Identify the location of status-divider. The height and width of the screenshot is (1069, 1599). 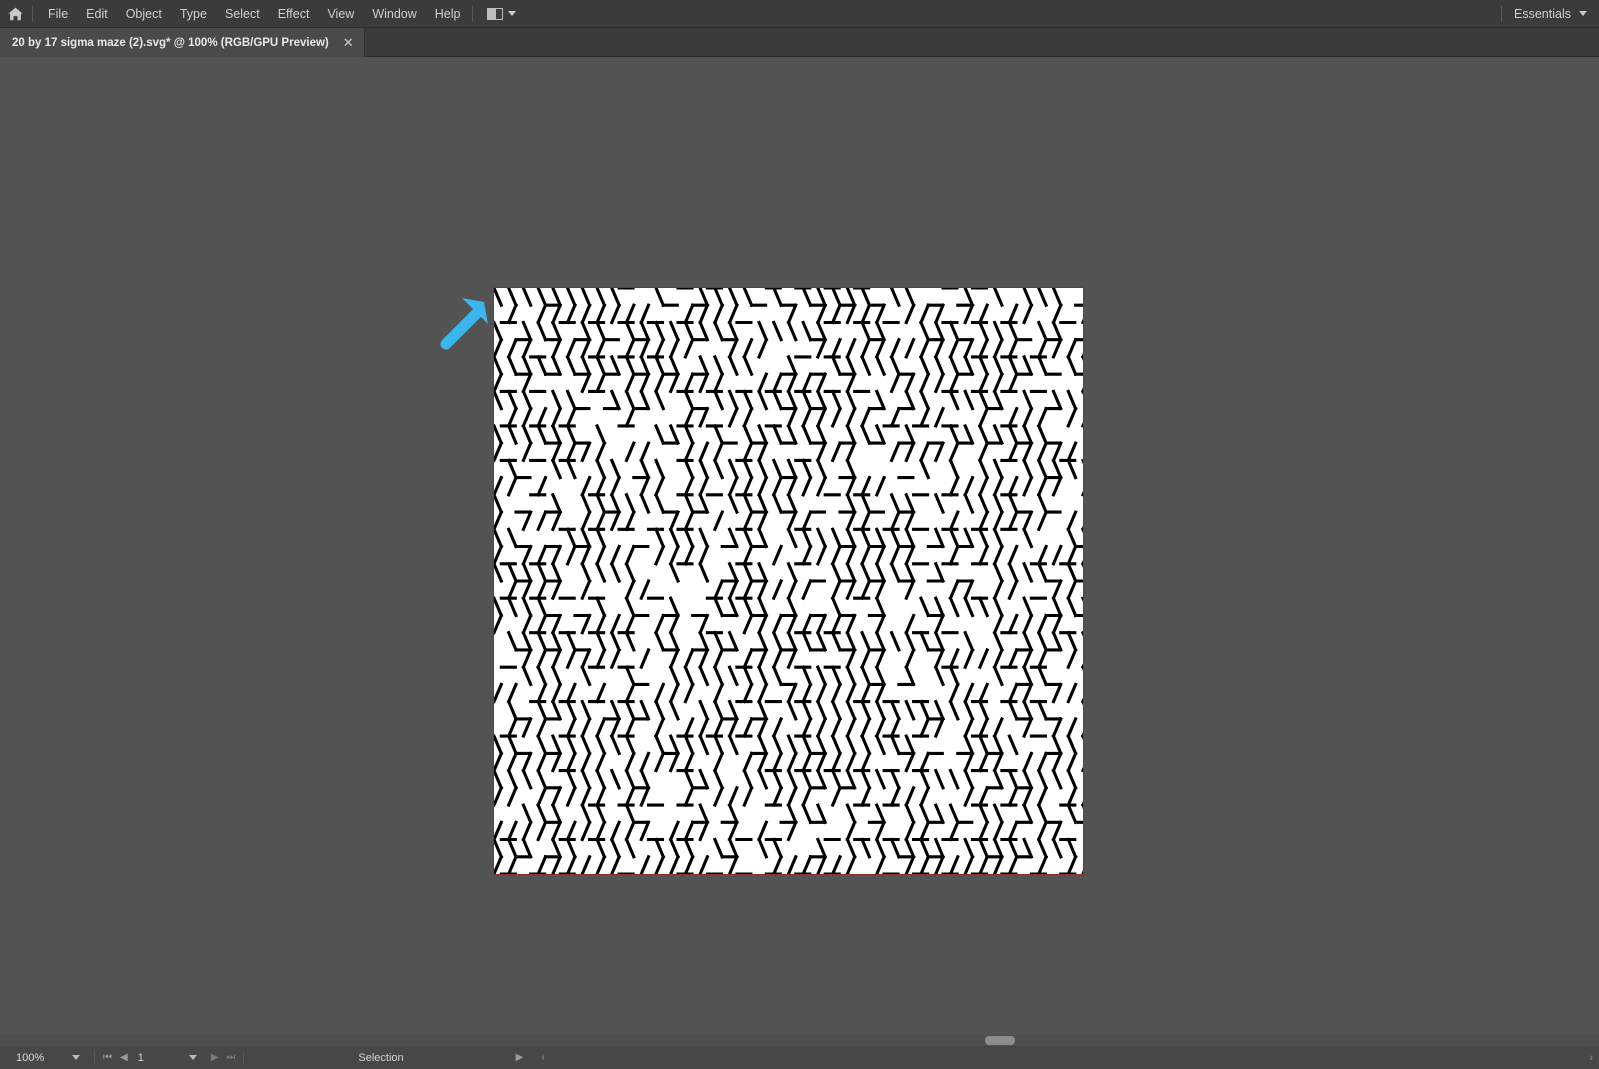
(94, 1057).